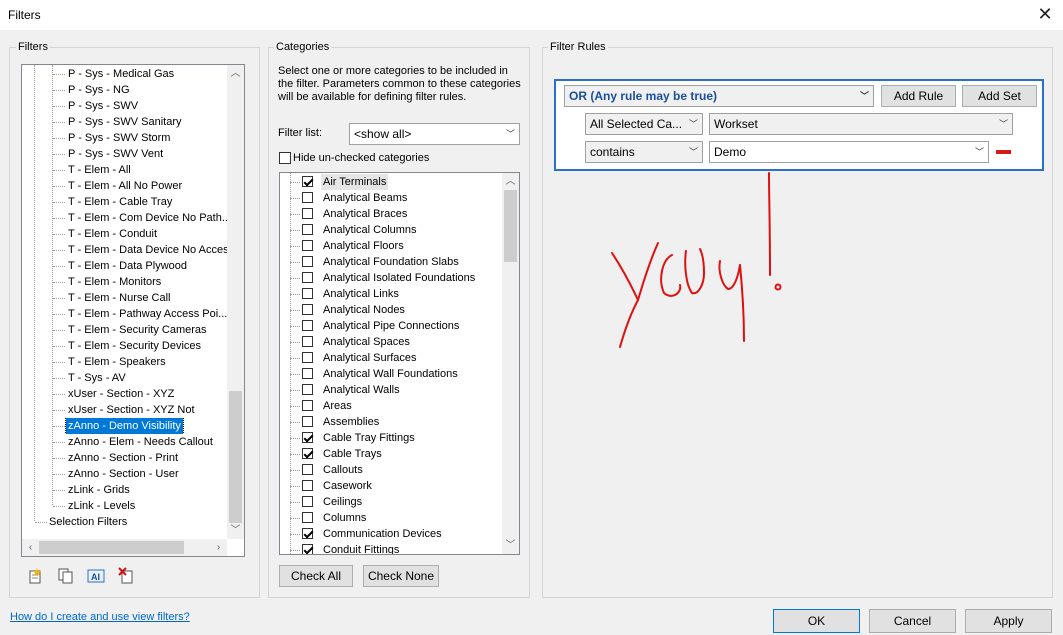  What do you see at coordinates (96, 576) in the screenshot?
I see `rename-filter-icon: AI` at bounding box center [96, 576].